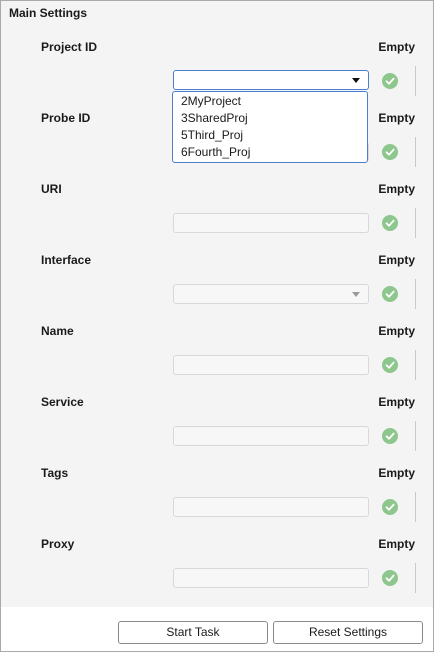  I want to click on uri-field, so click(271, 223).